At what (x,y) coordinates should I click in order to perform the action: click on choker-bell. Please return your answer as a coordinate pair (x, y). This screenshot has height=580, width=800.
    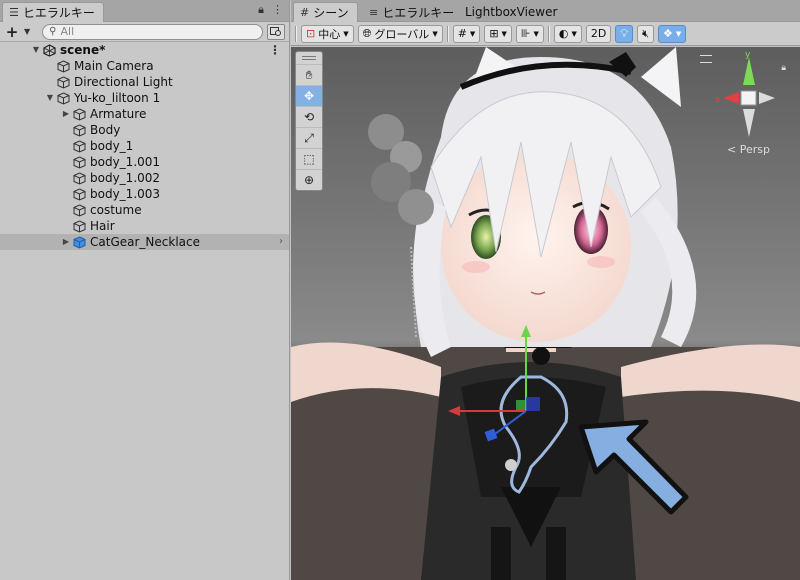
    Looking at the image, I should click on (541, 356).